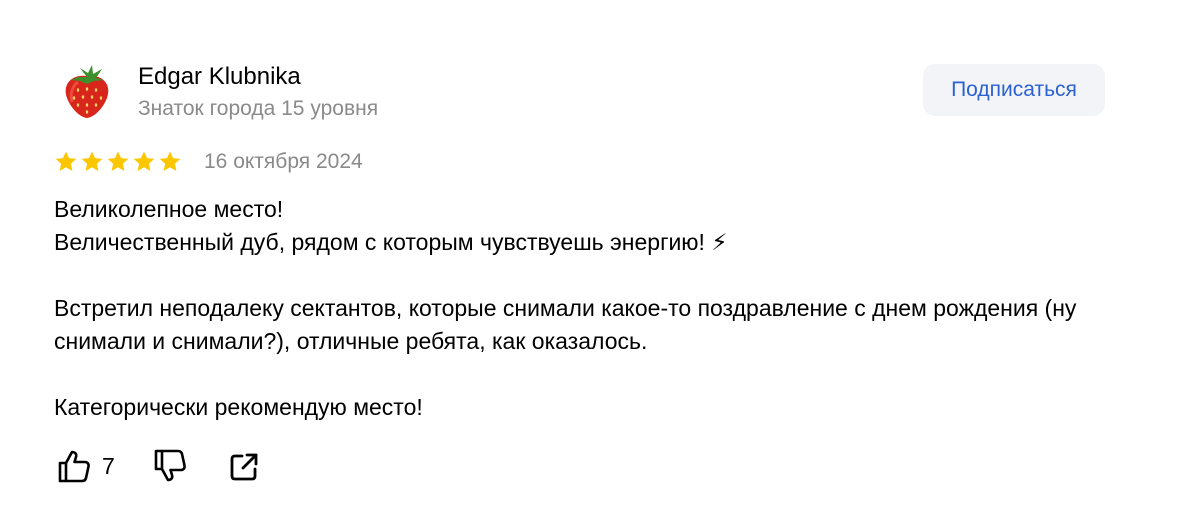 The image size is (1200, 525). Describe the element at coordinates (219, 77) in the screenshot. I see `author-name: Edgar Klubnika` at that location.